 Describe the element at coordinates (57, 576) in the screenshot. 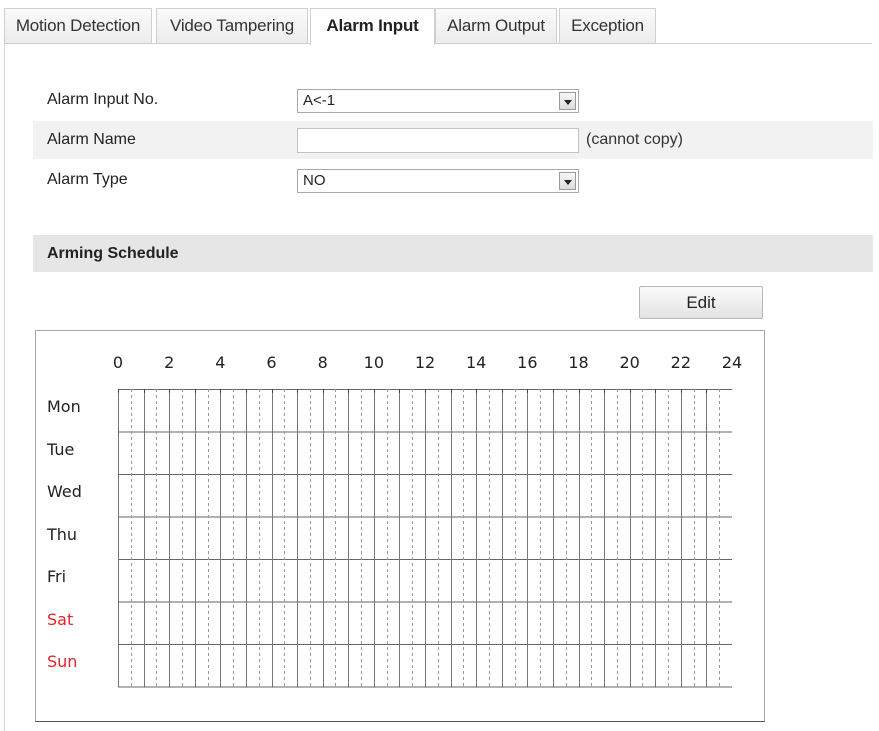

I see `day-label-fri: Fri` at that location.